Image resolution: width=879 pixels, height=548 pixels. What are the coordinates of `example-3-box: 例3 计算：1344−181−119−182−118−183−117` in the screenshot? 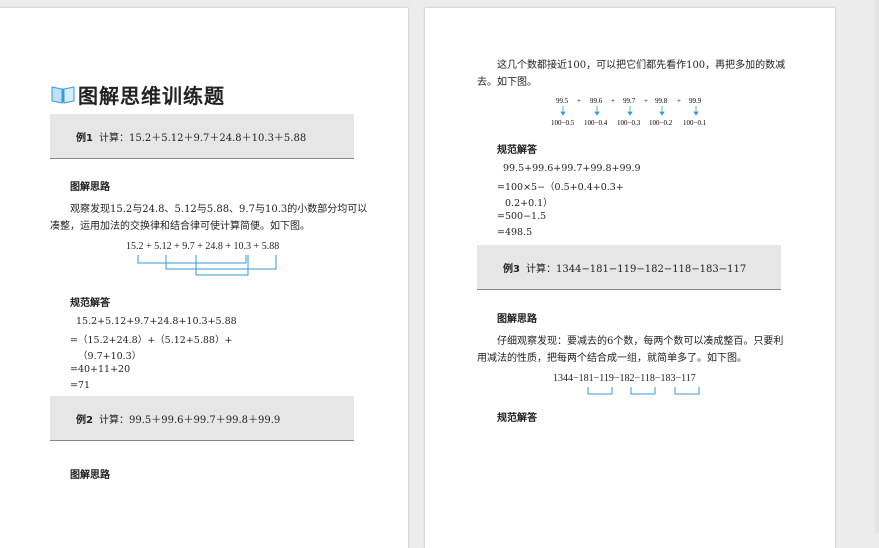 It's located at (629, 267).